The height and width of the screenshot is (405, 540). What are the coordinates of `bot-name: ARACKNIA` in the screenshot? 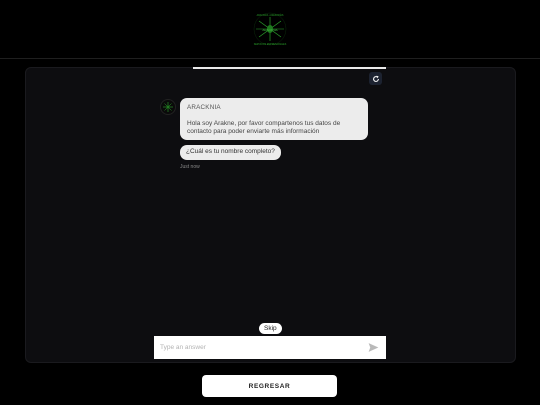 It's located at (204, 107).